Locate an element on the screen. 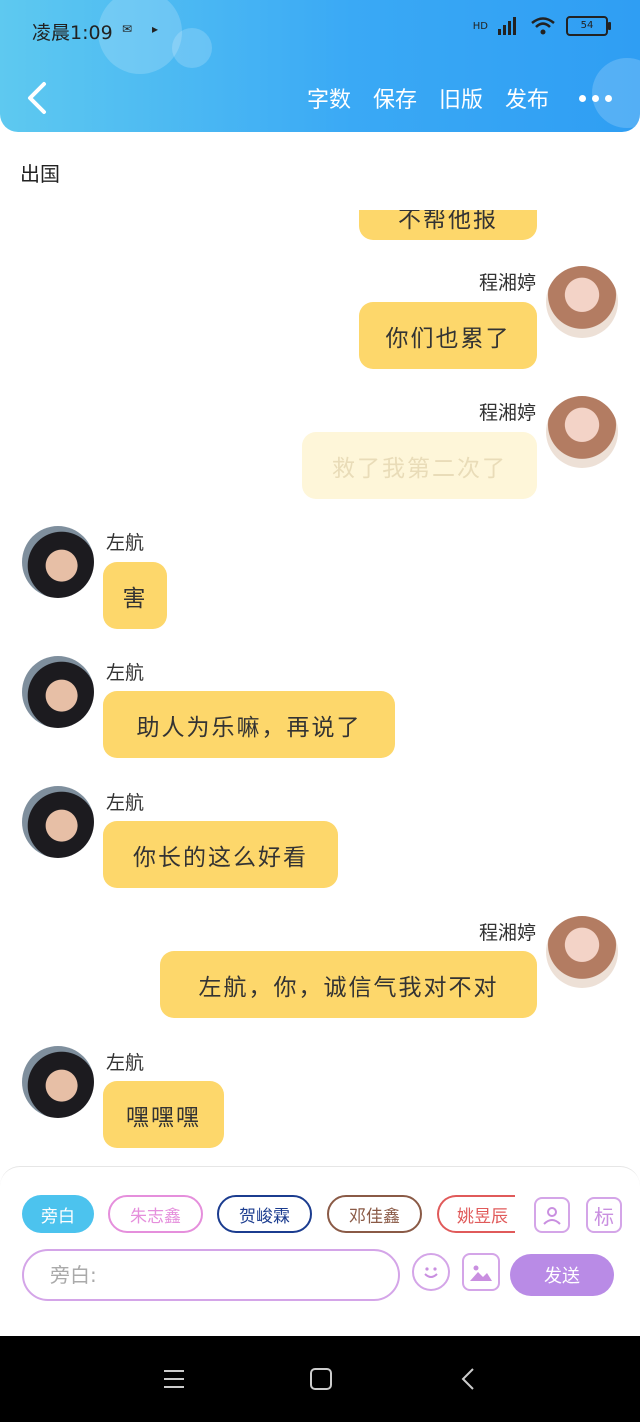 Image resolution: width=640 pixels, height=1422 pixels. old-version-button: 旧版 is located at coordinates (461, 98).